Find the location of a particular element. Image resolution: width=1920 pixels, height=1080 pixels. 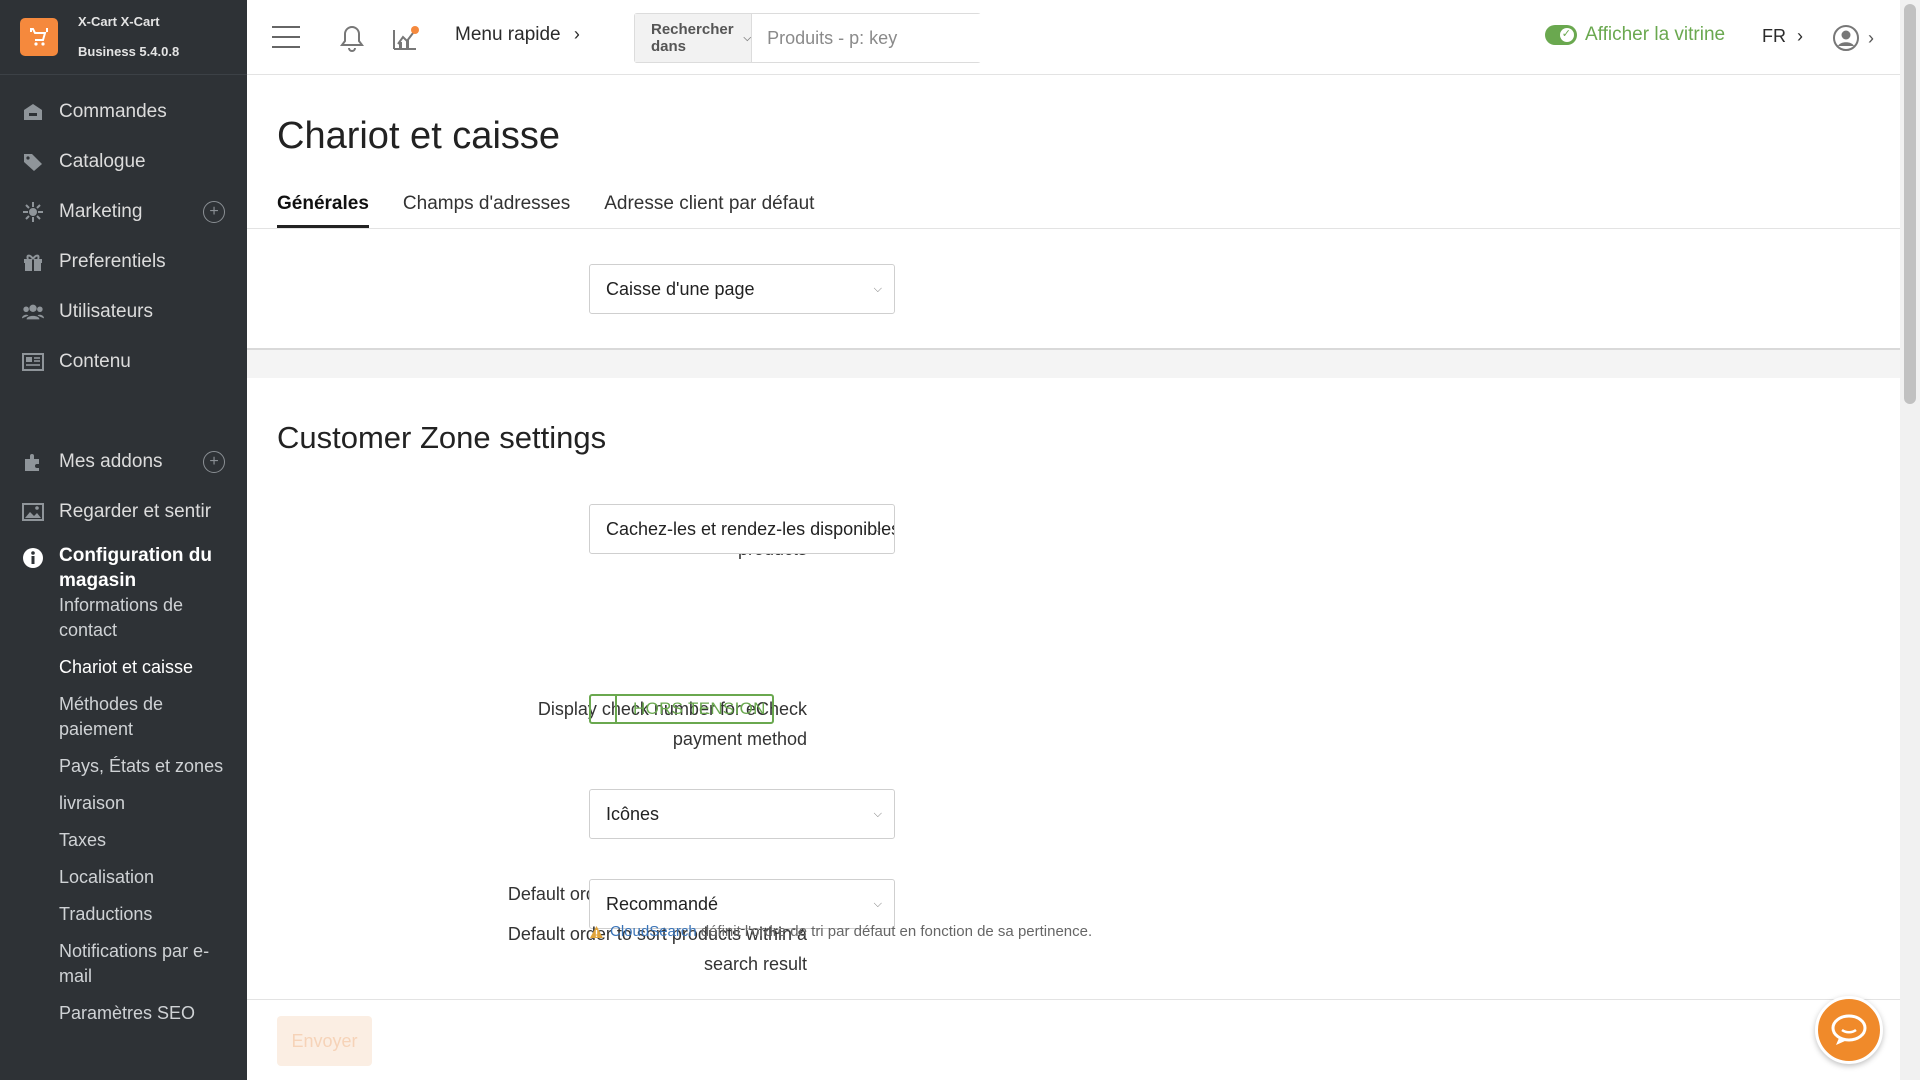

subcategory-value: Icônes is located at coordinates (633, 813).